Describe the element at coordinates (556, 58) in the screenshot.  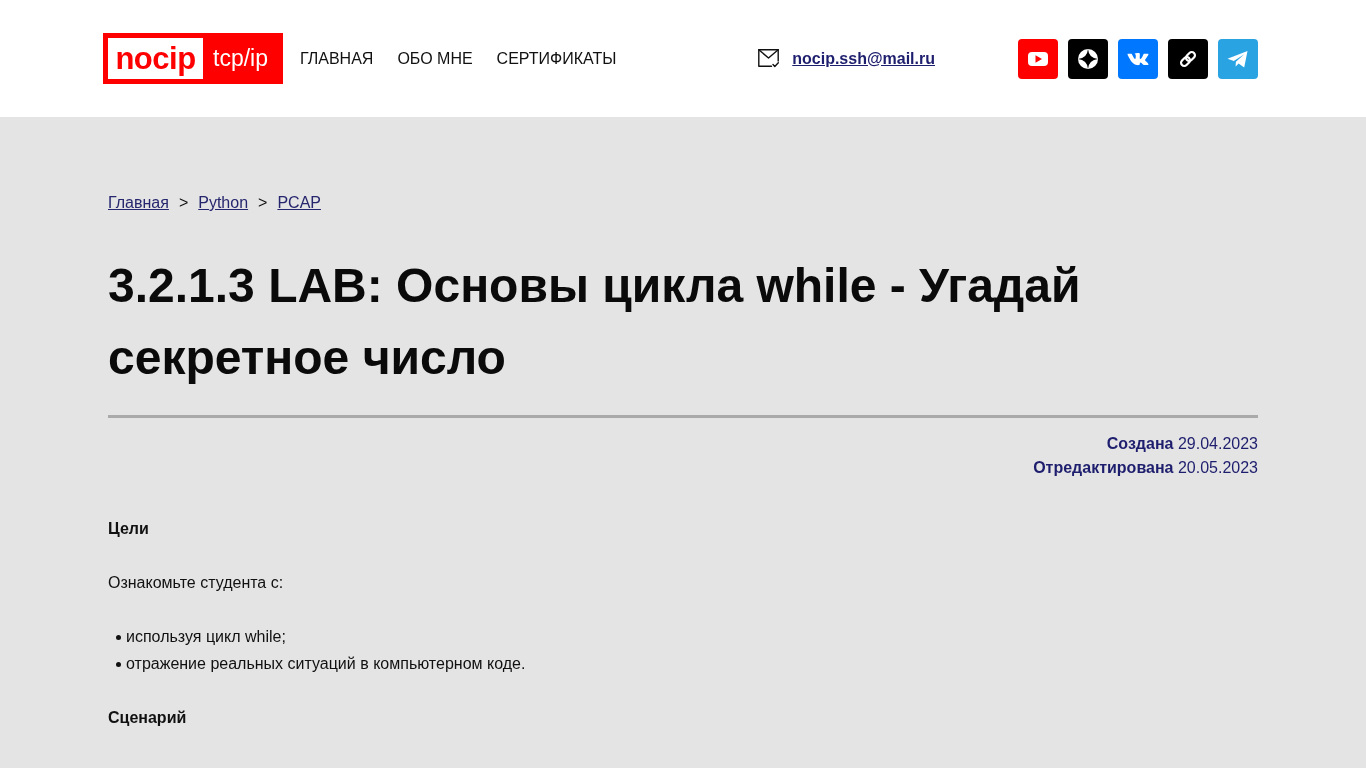
I see `nav-link: СЕРТИФИКАТЫ` at that location.